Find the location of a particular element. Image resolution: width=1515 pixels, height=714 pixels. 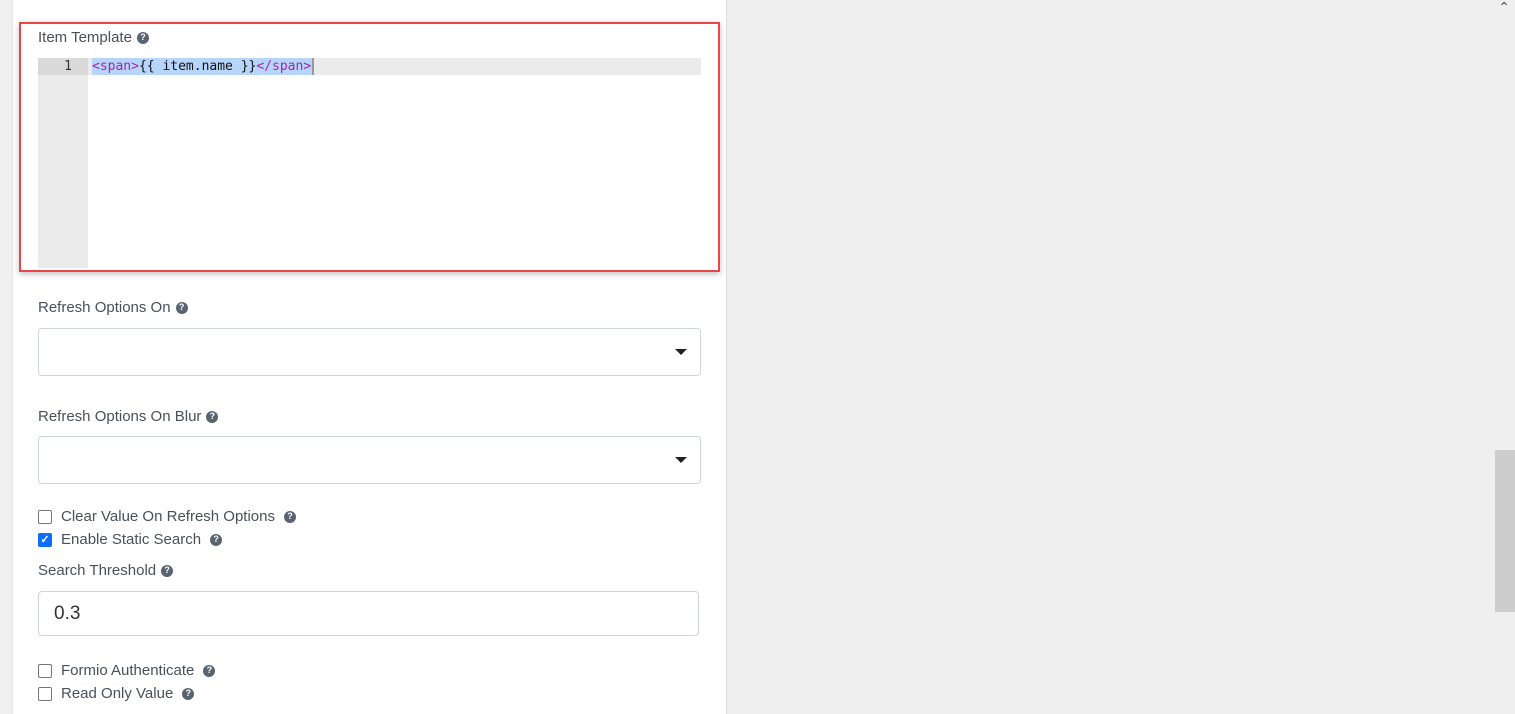

formio-authenticate-checkbox: Formio Authenticate ? is located at coordinates (127, 670).